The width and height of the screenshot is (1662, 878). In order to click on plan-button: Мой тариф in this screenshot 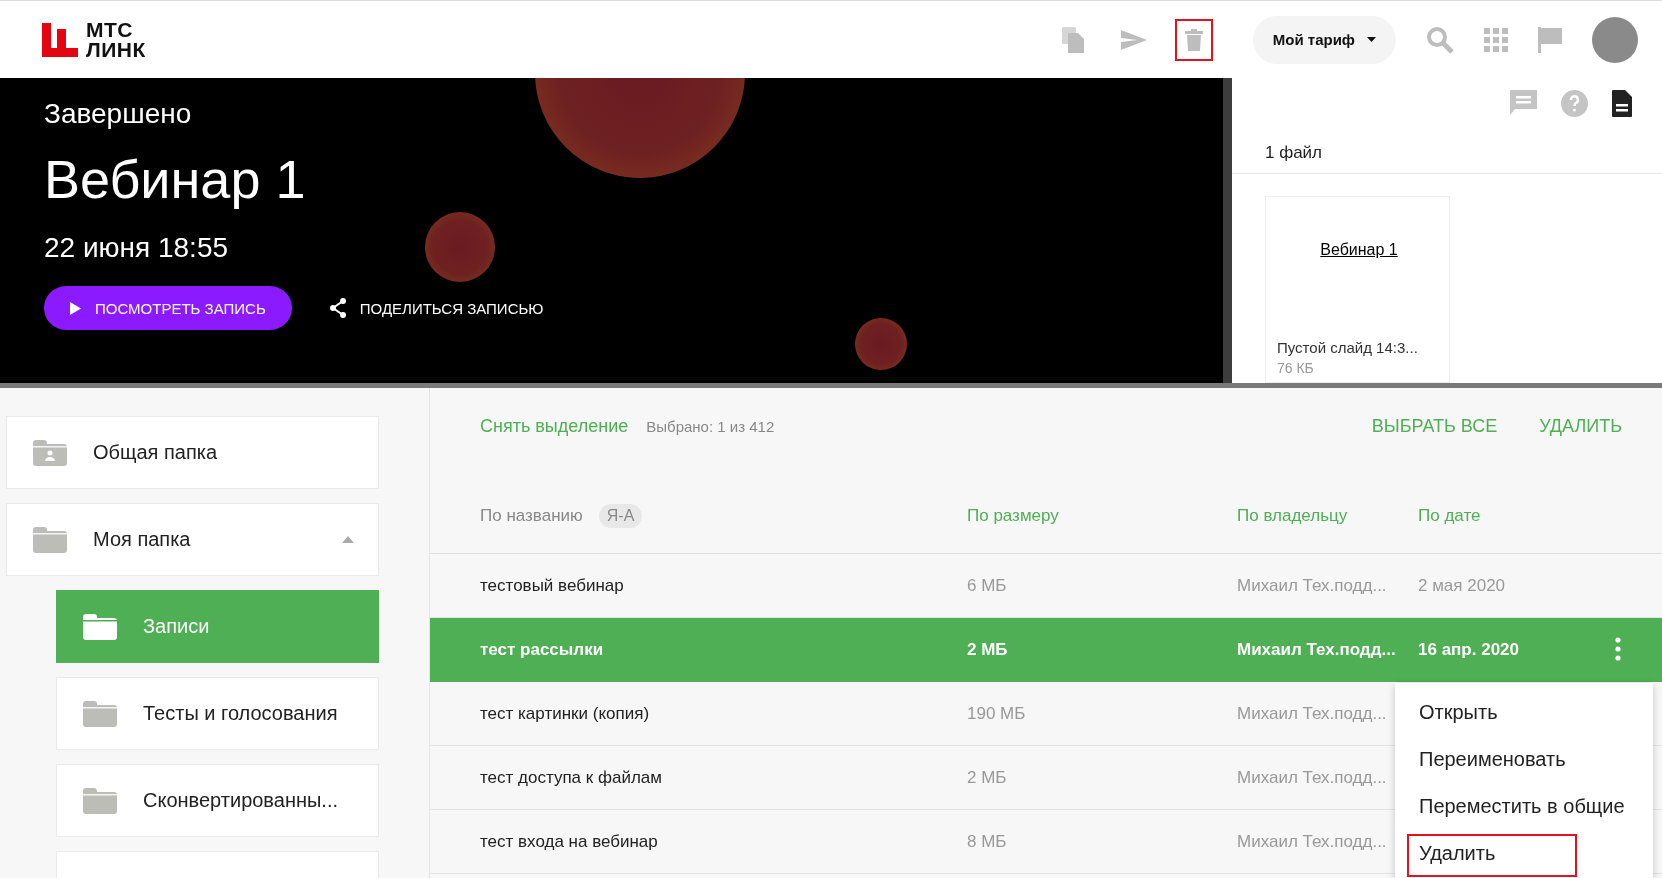, I will do `click(1324, 39)`.